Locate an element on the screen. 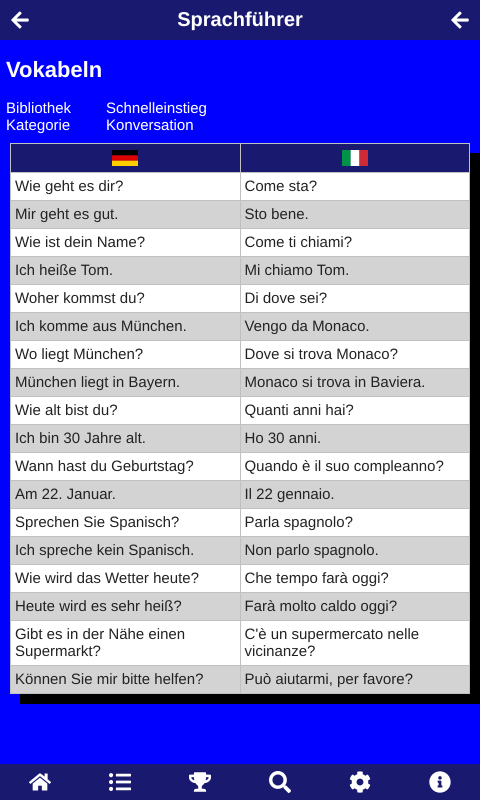 This screenshot has width=480, height=800. app-title: Sprachführer is located at coordinates (240, 20).